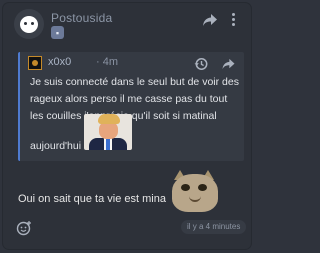 This screenshot has height=253, width=320. What do you see at coordinates (233, 20) in the screenshot?
I see `more-options-icon` at bounding box center [233, 20].